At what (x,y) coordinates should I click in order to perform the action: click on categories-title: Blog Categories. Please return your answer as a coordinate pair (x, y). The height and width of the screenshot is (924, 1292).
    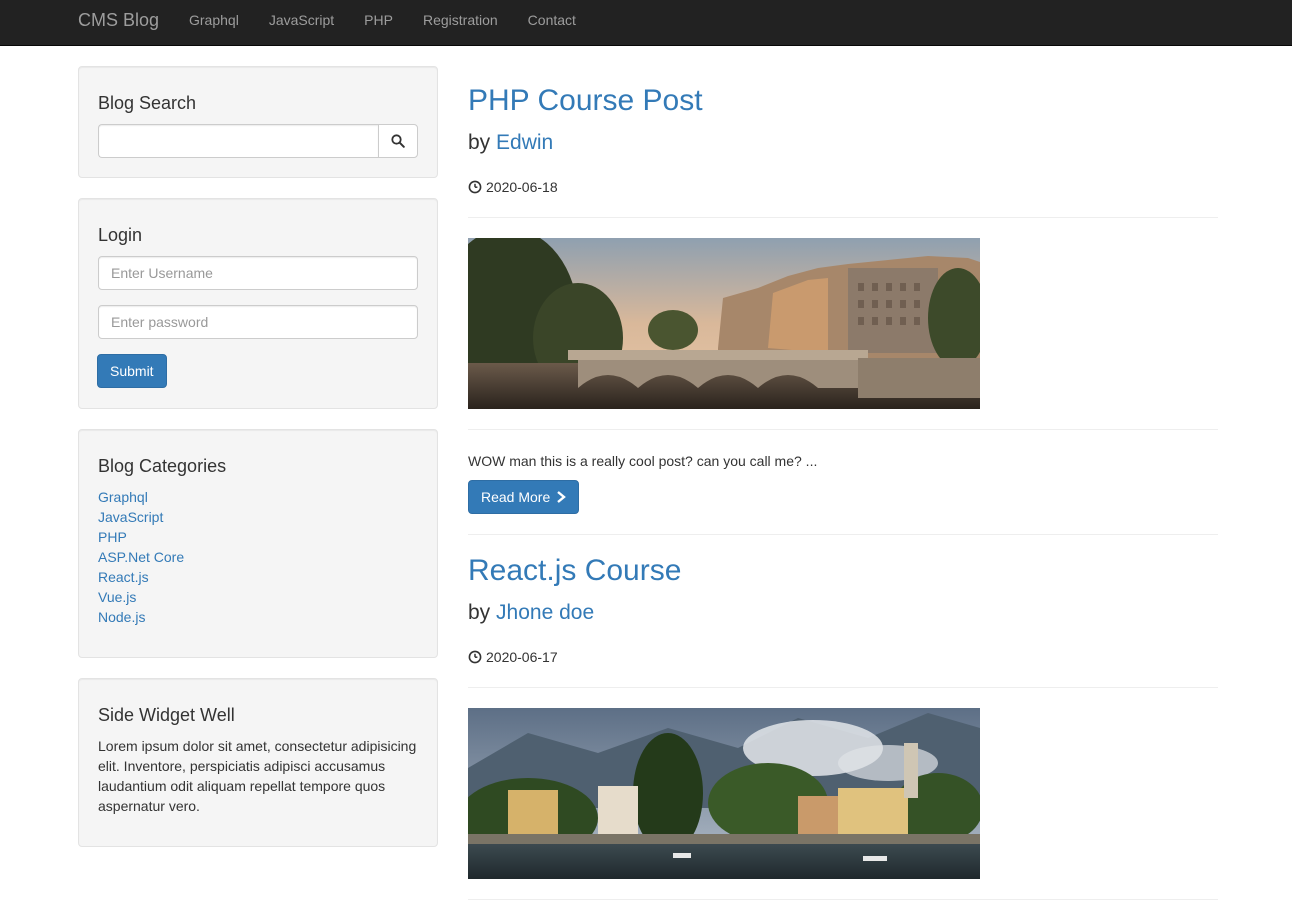
    Looking at the image, I should click on (162, 466).